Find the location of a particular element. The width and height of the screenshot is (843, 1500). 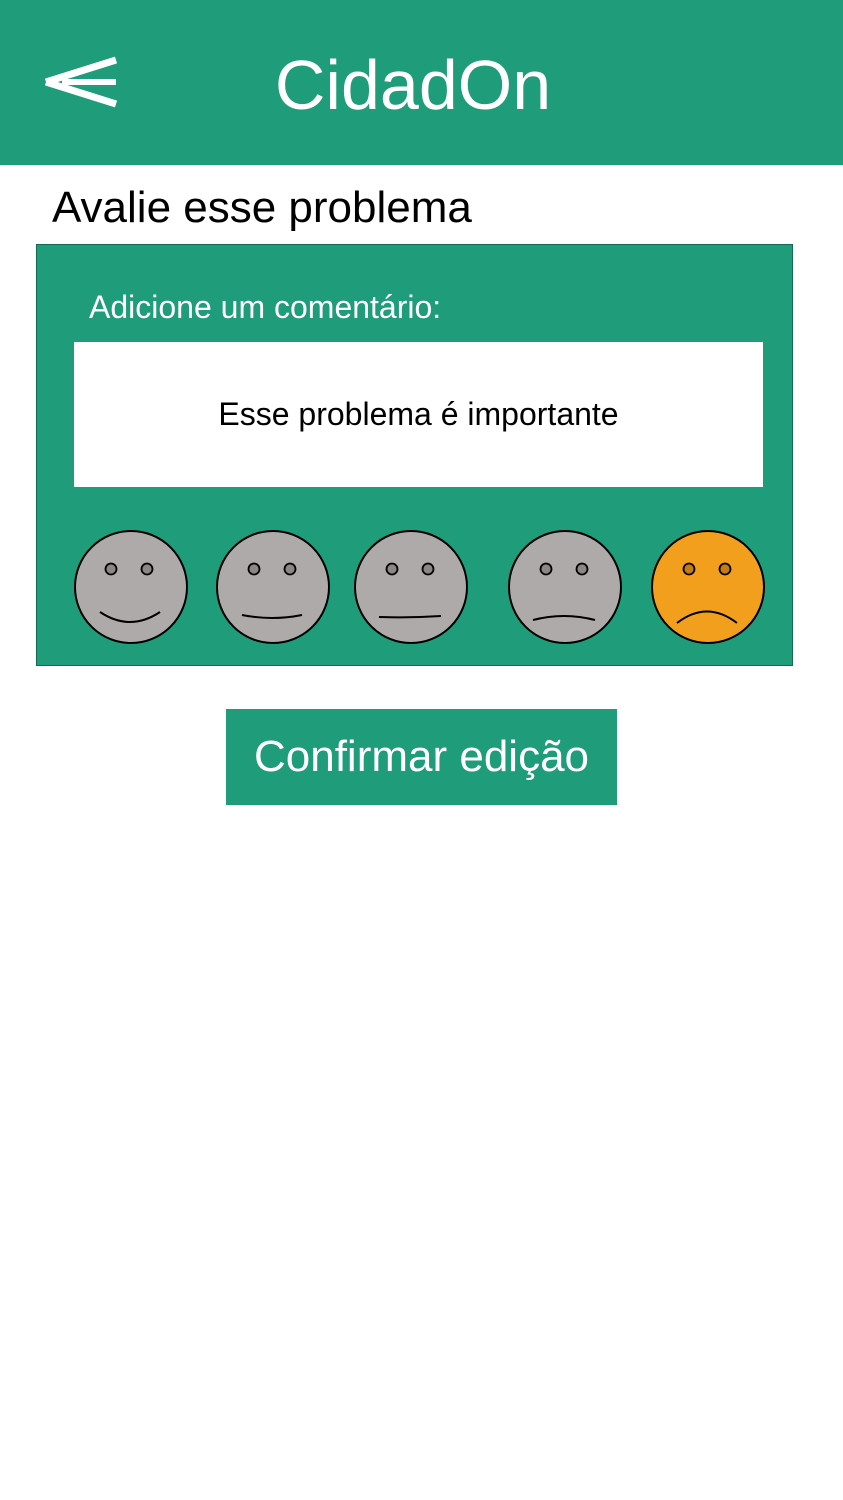

comment-label: Adicione um comentário: is located at coordinates (265, 307).